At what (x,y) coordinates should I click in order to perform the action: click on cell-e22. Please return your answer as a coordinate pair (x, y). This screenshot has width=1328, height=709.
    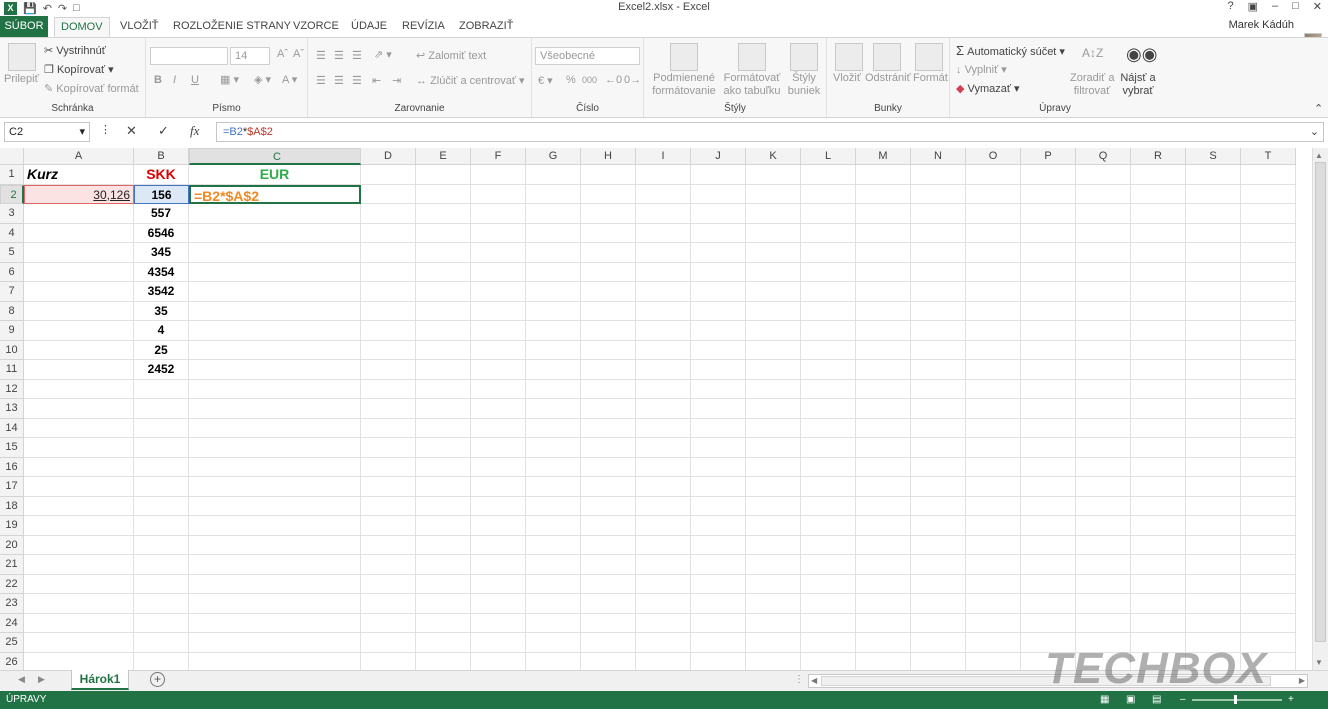
    Looking at the image, I should click on (443, 584).